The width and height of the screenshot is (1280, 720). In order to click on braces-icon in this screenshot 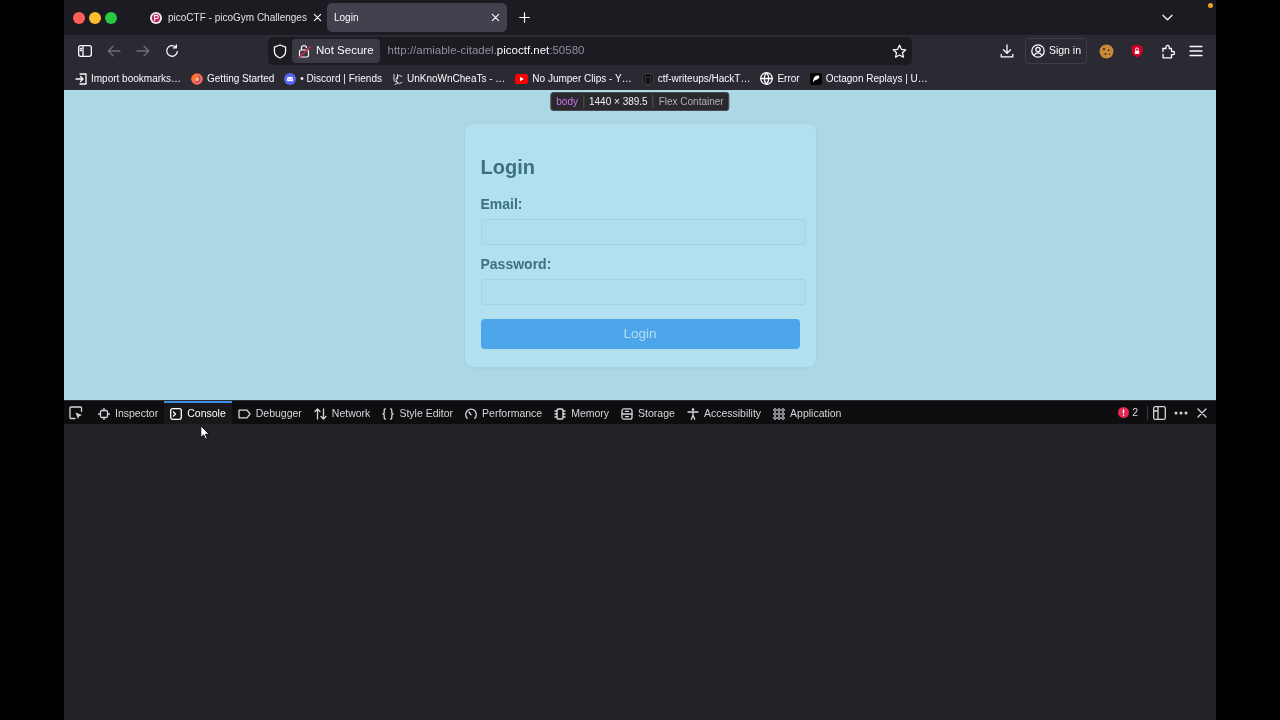, I will do `click(388, 413)`.